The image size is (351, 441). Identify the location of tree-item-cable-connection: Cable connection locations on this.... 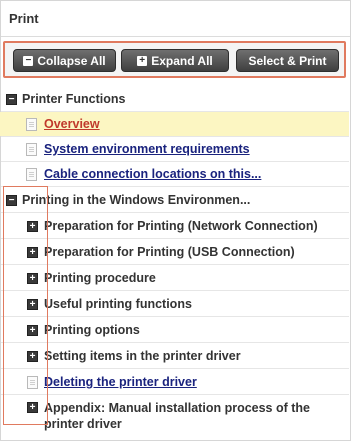
(174, 174).